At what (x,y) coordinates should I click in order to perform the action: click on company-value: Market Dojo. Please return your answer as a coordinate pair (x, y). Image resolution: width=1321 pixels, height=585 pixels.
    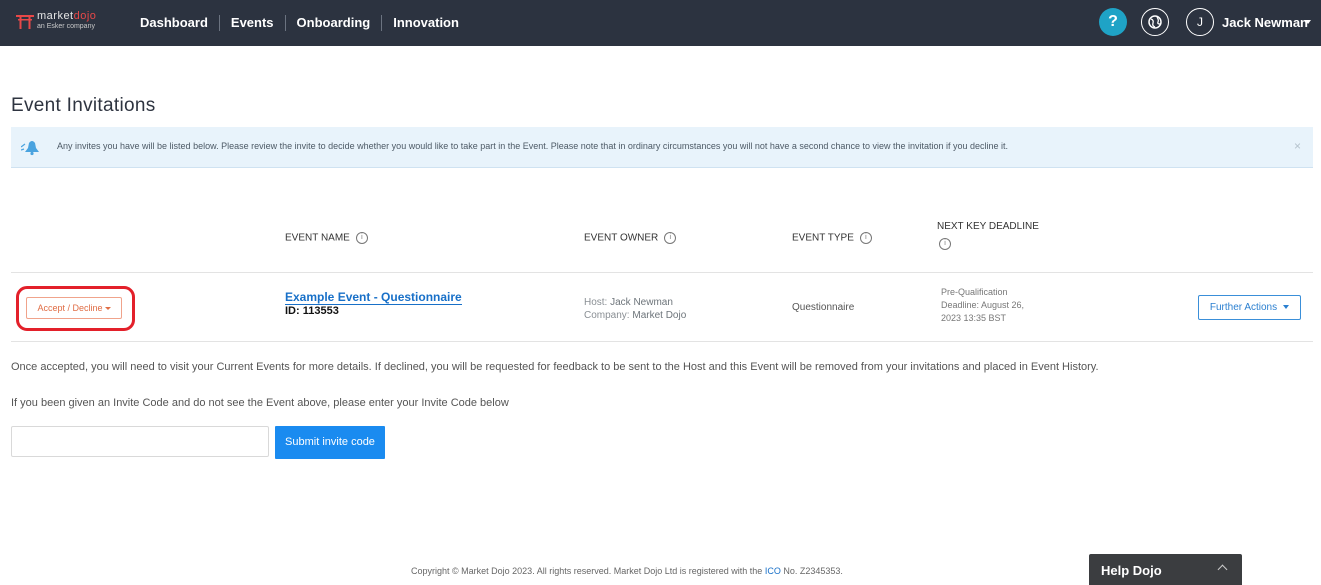
    Looking at the image, I should click on (659, 315).